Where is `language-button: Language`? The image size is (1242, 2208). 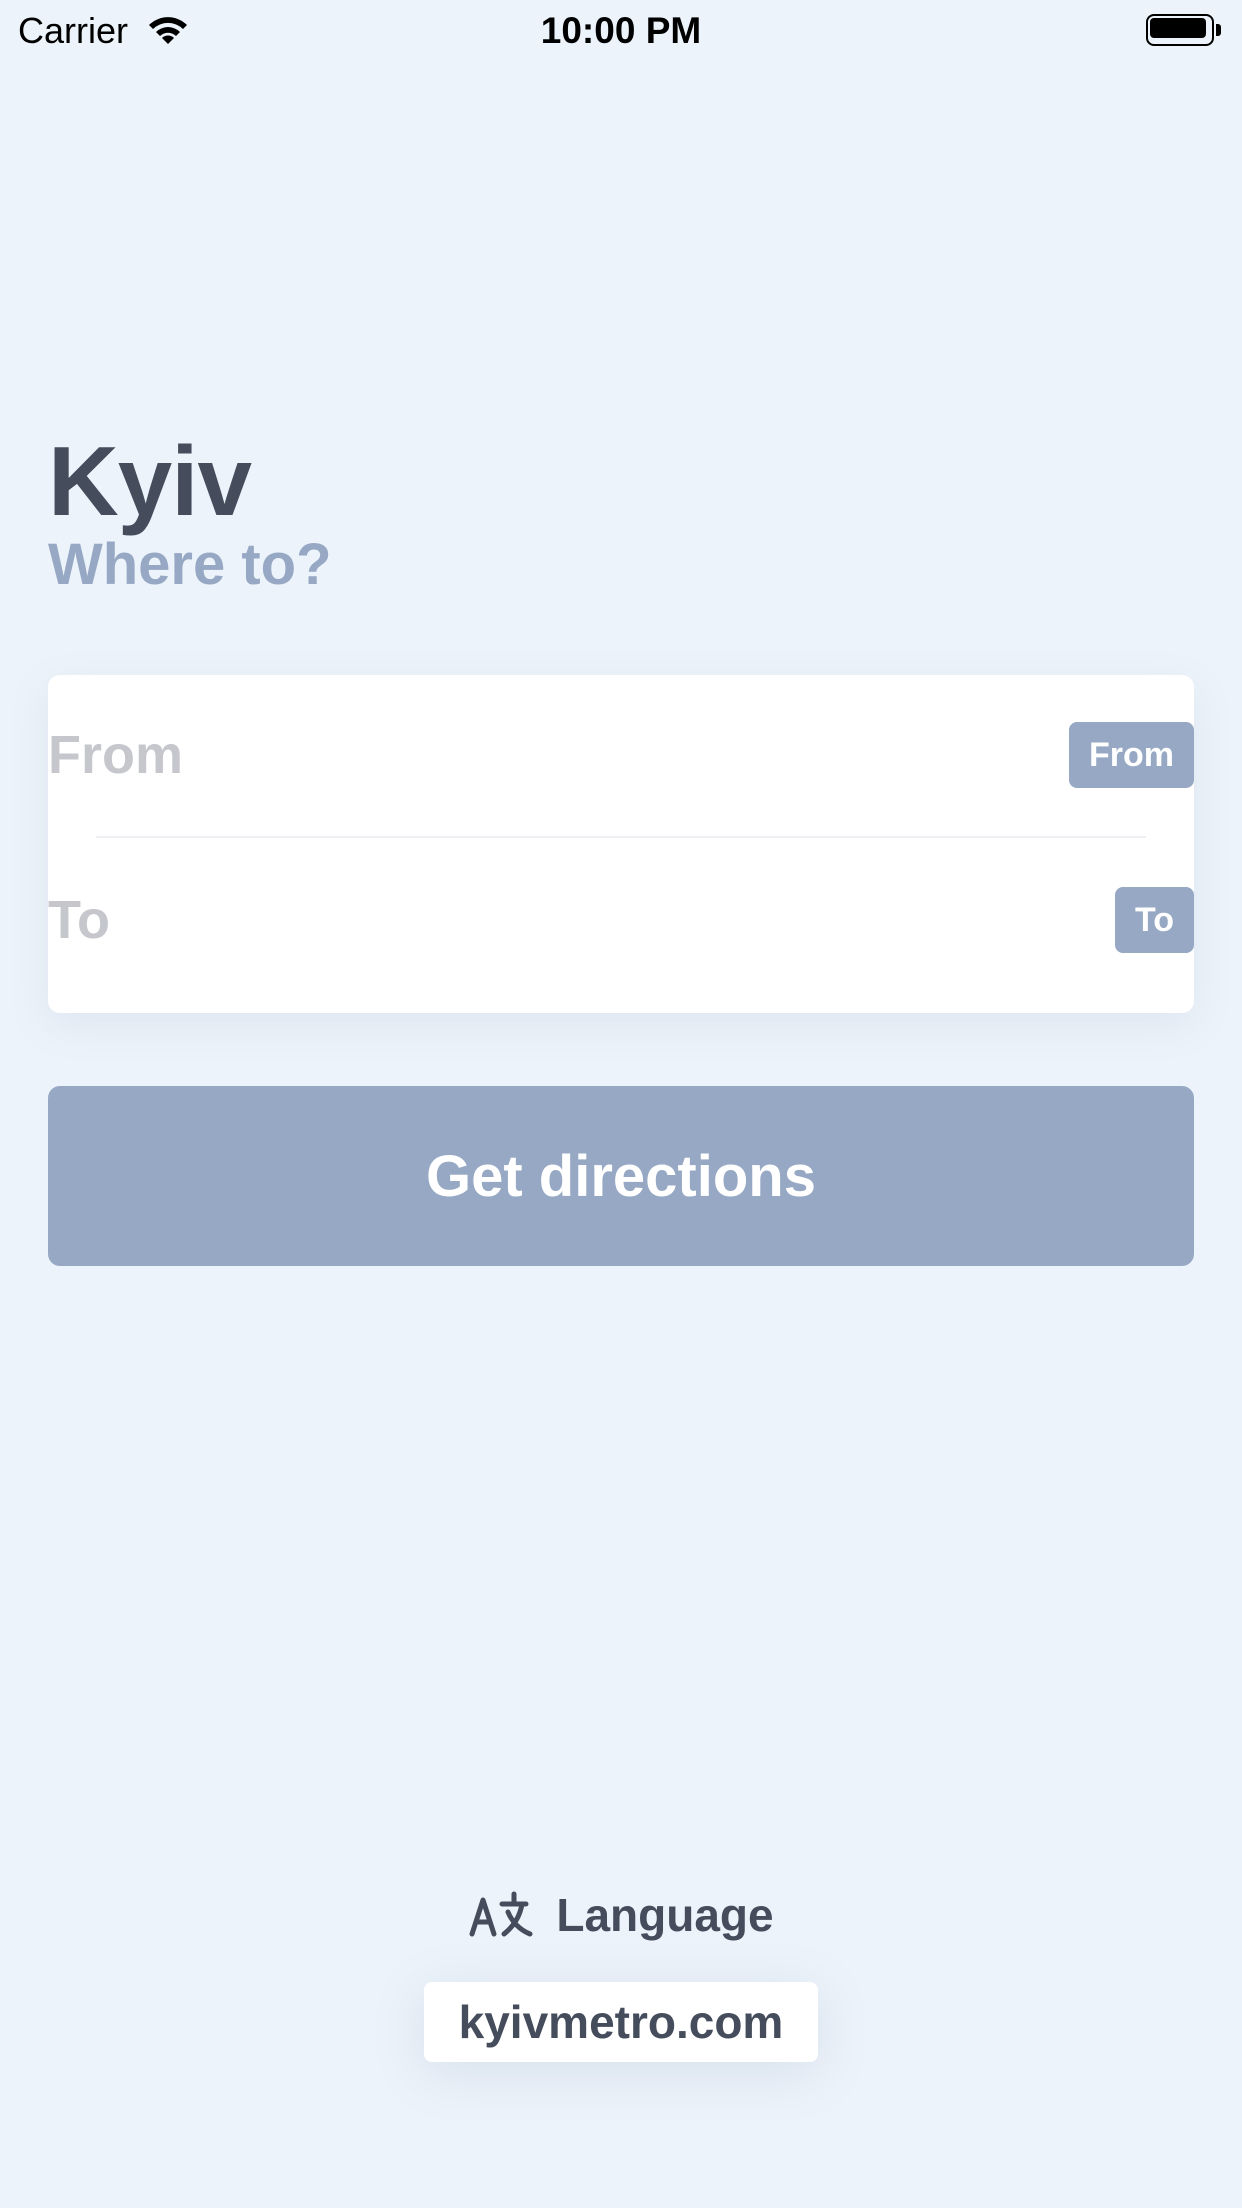
language-button: Language is located at coordinates (621, 1915).